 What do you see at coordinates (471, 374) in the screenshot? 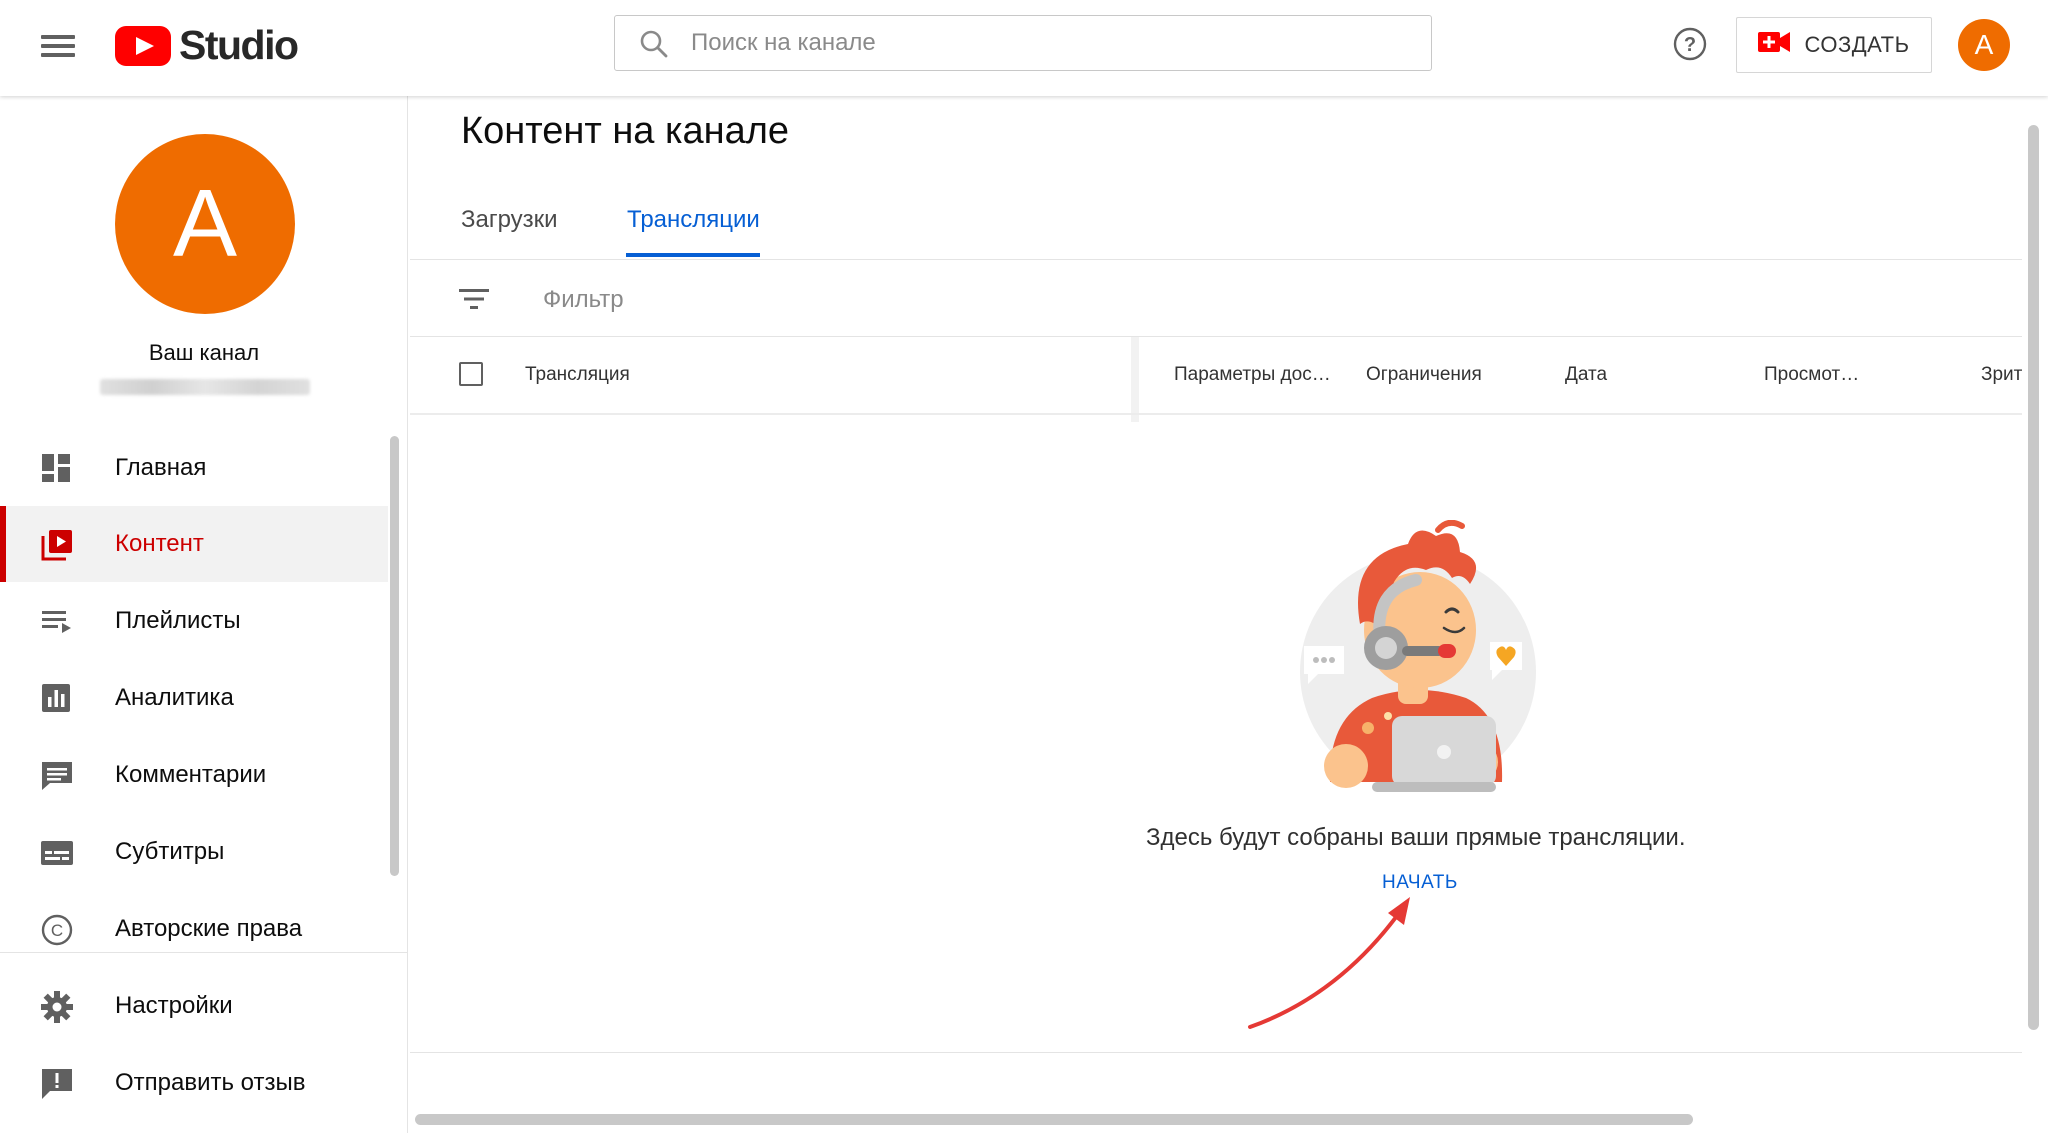
I see `select-all-checkbox` at bounding box center [471, 374].